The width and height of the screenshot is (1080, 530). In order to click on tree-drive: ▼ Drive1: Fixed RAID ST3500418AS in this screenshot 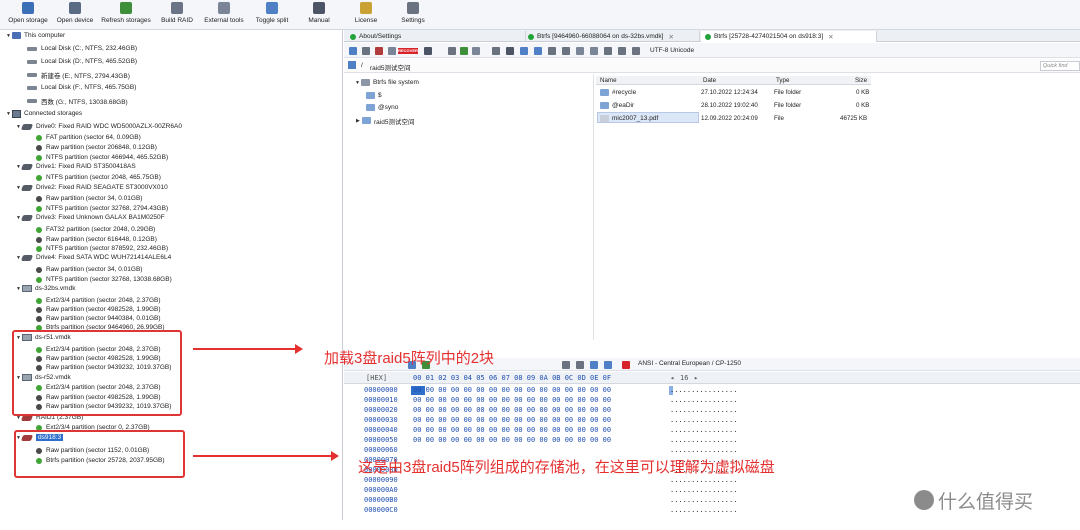, I will do `click(76, 166)`.